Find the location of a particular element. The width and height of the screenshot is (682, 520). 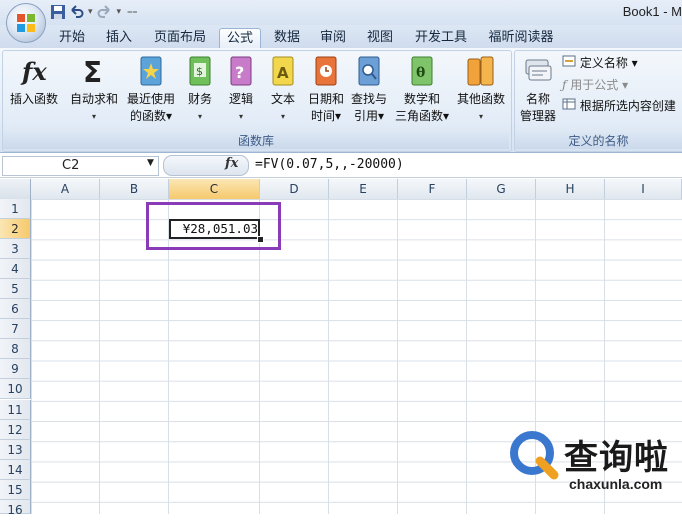

column-header-f: F is located at coordinates (432, 189).